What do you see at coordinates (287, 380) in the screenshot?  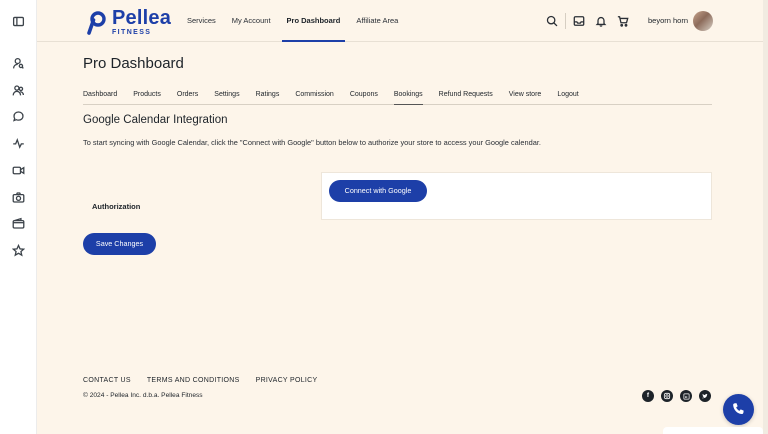 I see `footer-privacy: PRIVACY POLICY` at bounding box center [287, 380].